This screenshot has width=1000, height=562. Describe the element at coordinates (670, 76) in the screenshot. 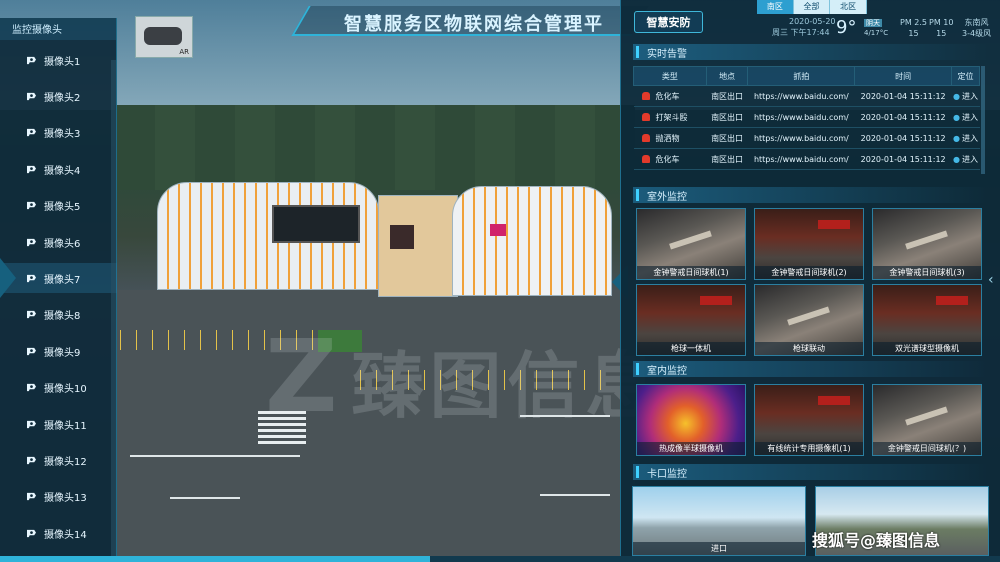

I see `alerts-column-header: 类型` at that location.